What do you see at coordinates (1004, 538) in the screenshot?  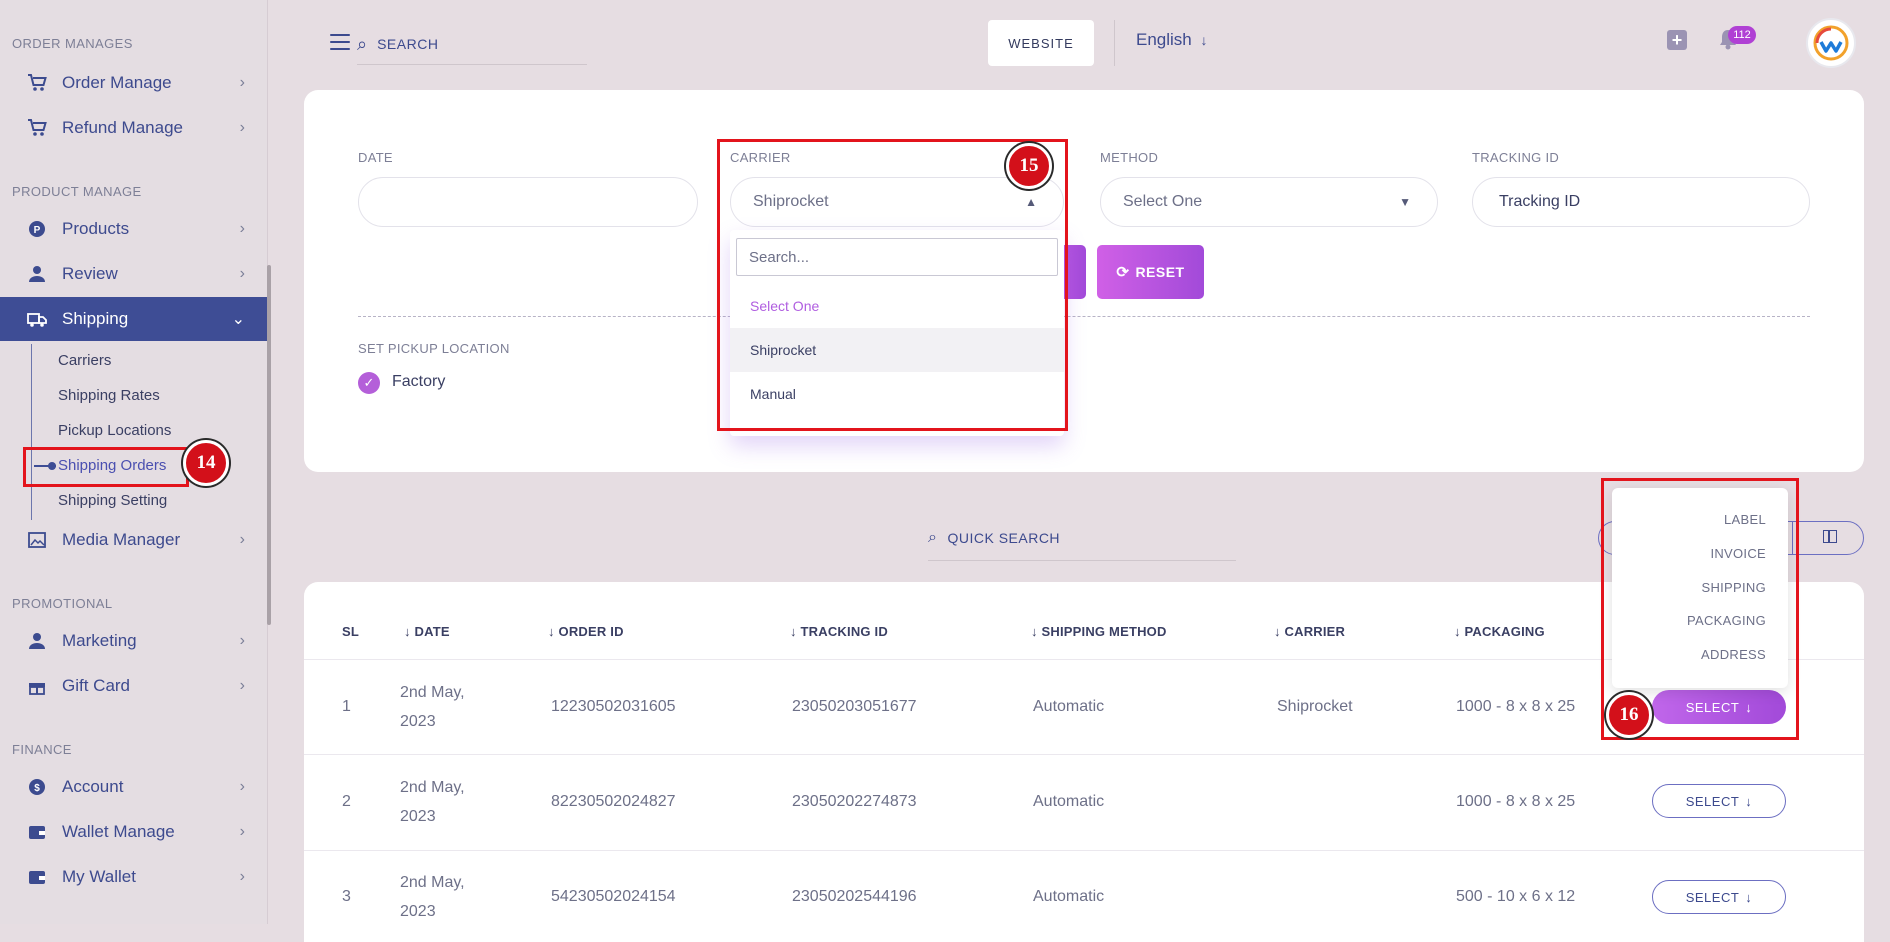 I see `quick-search-label: QUICK SEARCH` at bounding box center [1004, 538].